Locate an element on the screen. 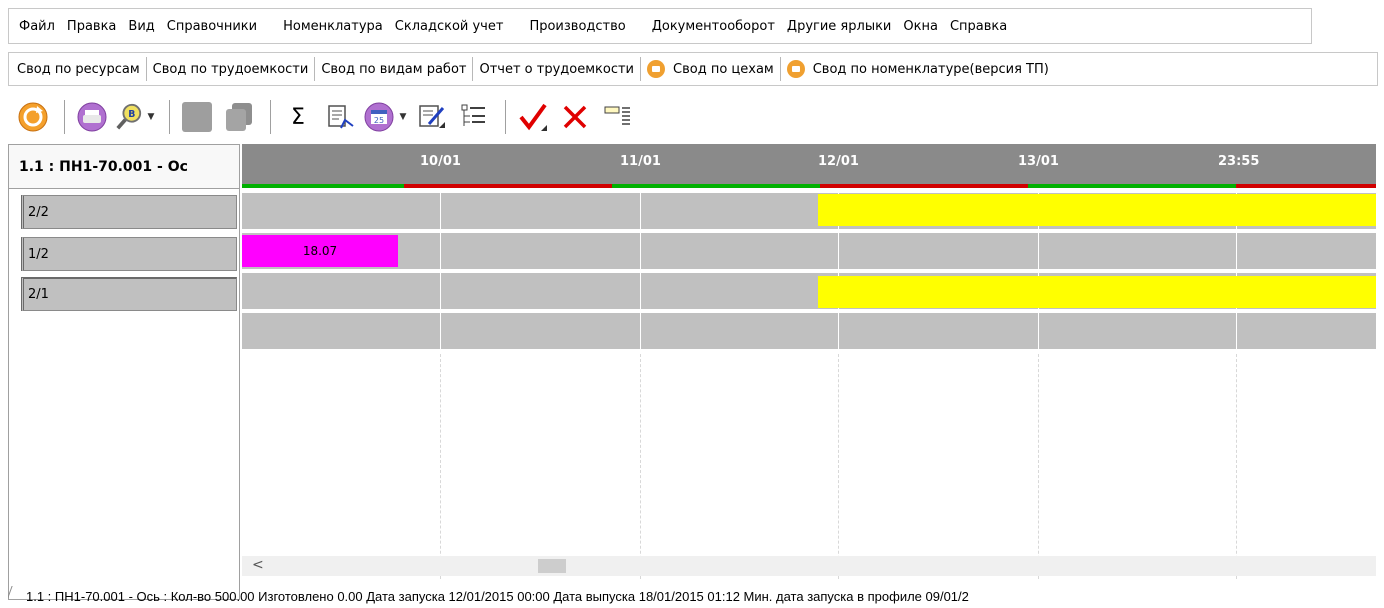  operation-row: 2/2 is located at coordinates (129, 212).